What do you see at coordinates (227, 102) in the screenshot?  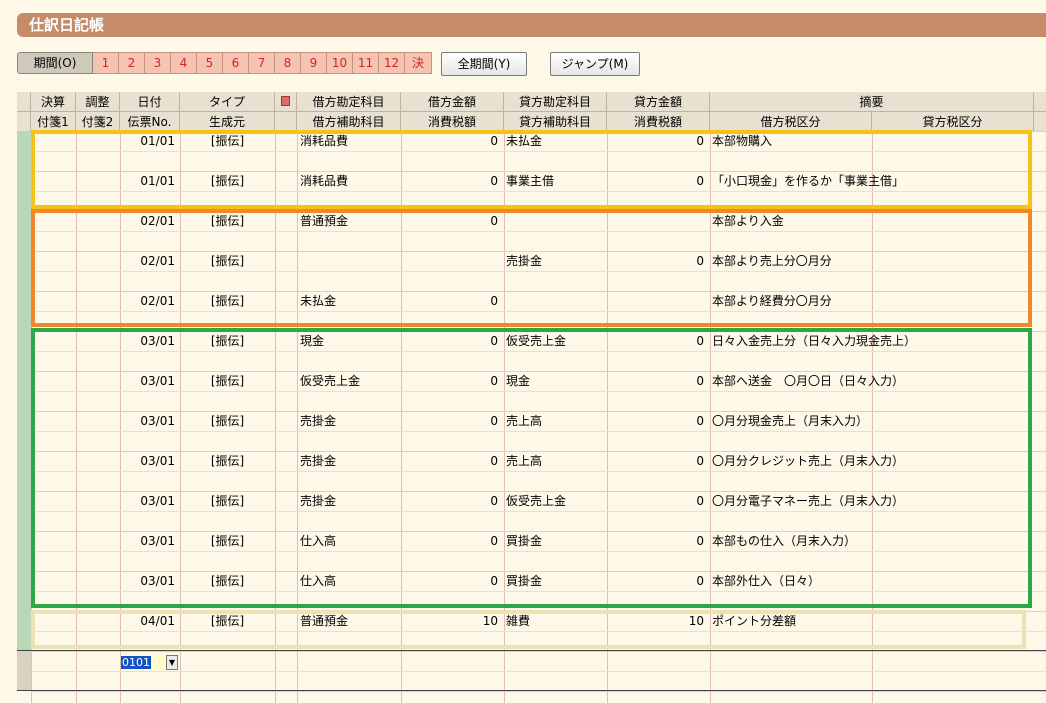 I see `col-type: タイプ` at bounding box center [227, 102].